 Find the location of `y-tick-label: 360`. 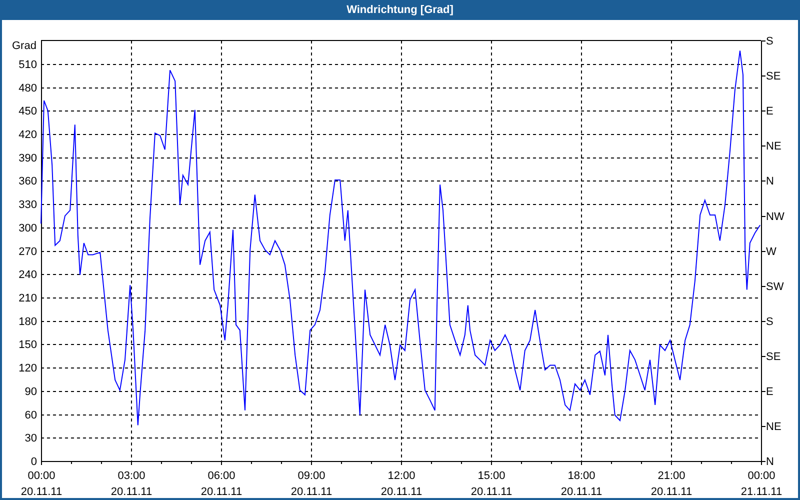

y-tick-label: 360 is located at coordinates (27, 182).